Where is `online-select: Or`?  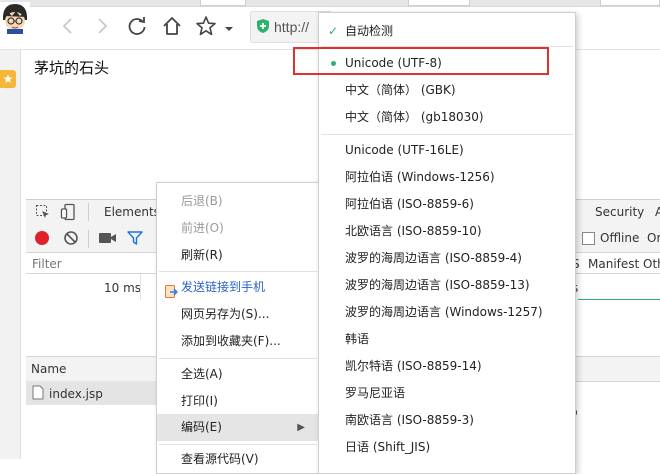 online-select: Or is located at coordinates (653, 238).